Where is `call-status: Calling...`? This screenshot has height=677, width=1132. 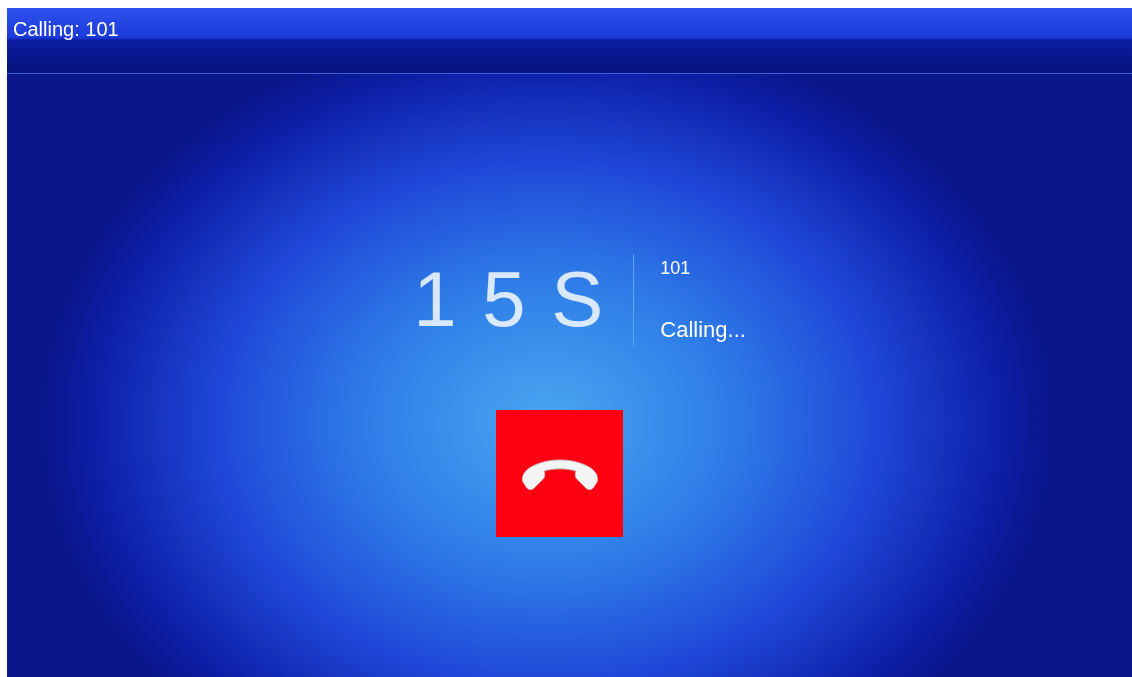 call-status: Calling... is located at coordinates (703, 330).